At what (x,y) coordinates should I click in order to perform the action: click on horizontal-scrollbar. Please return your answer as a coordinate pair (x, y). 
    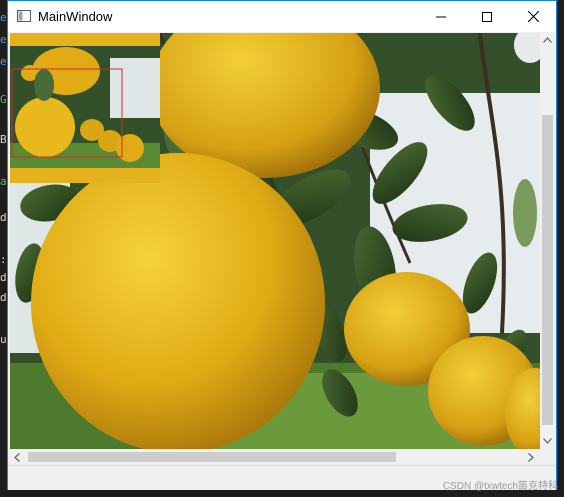
    Looking at the image, I should click on (275, 457).